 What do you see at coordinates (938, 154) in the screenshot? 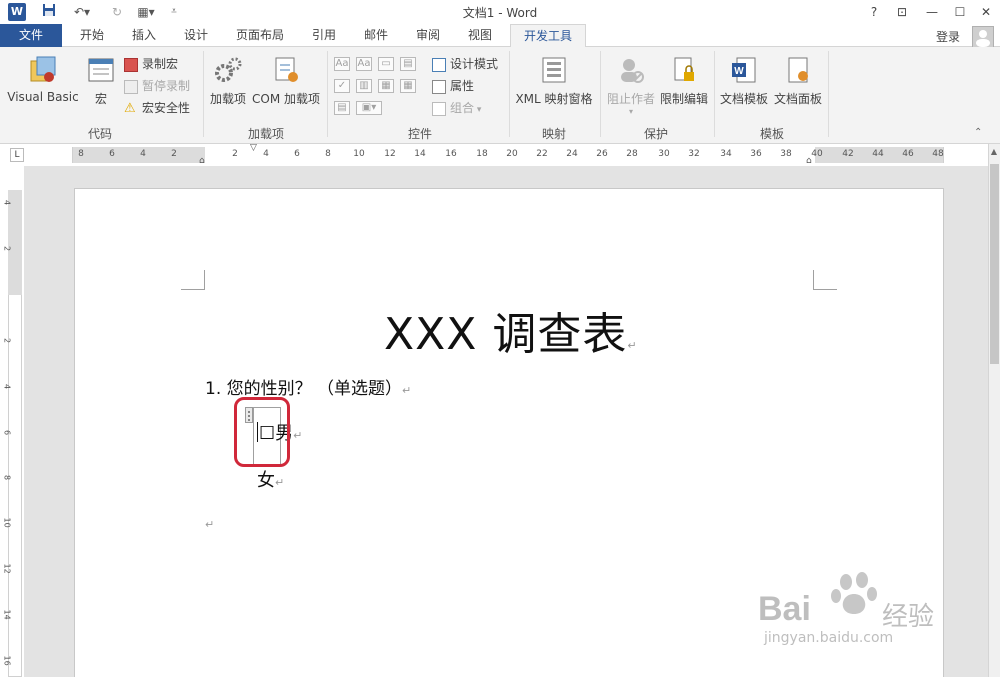
I see `ruler-tick-label: 48` at bounding box center [938, 154].